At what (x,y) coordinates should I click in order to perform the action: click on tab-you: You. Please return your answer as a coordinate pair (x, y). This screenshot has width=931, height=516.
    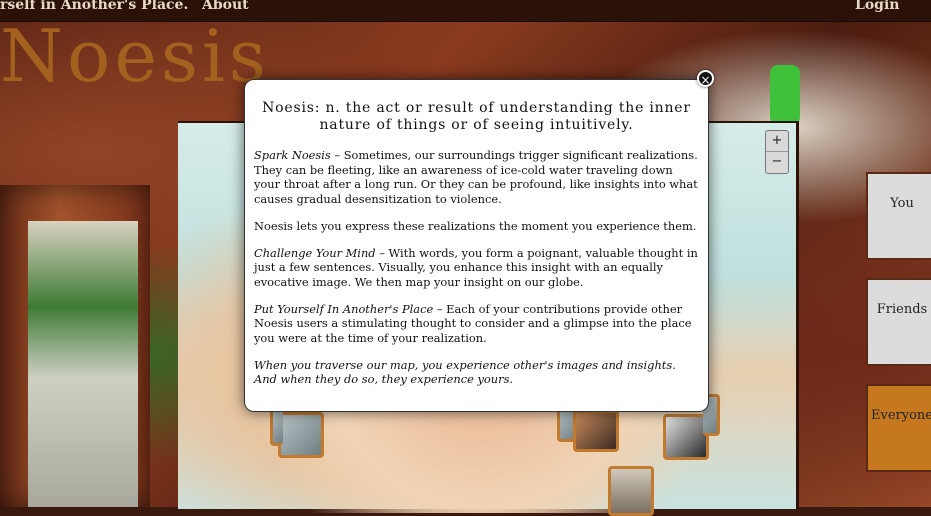
    Looking at the image, I should click on (898, 216).